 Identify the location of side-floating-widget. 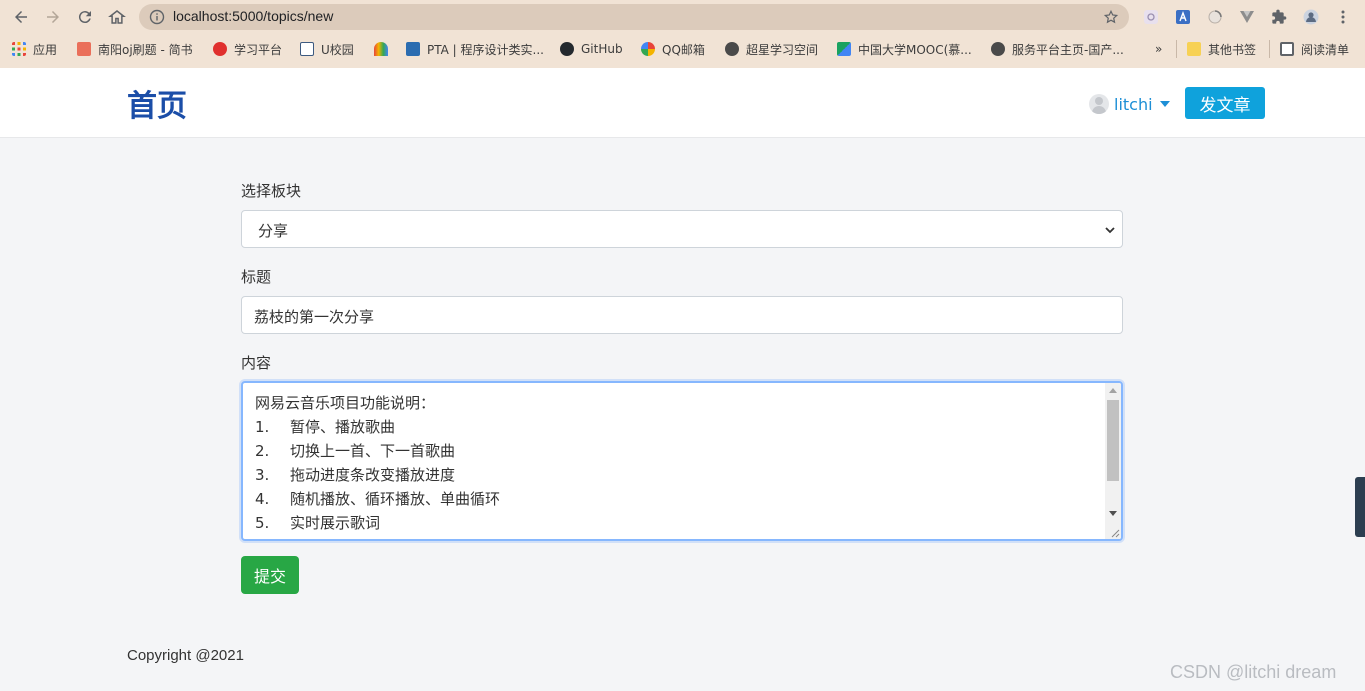
(1360, 507).